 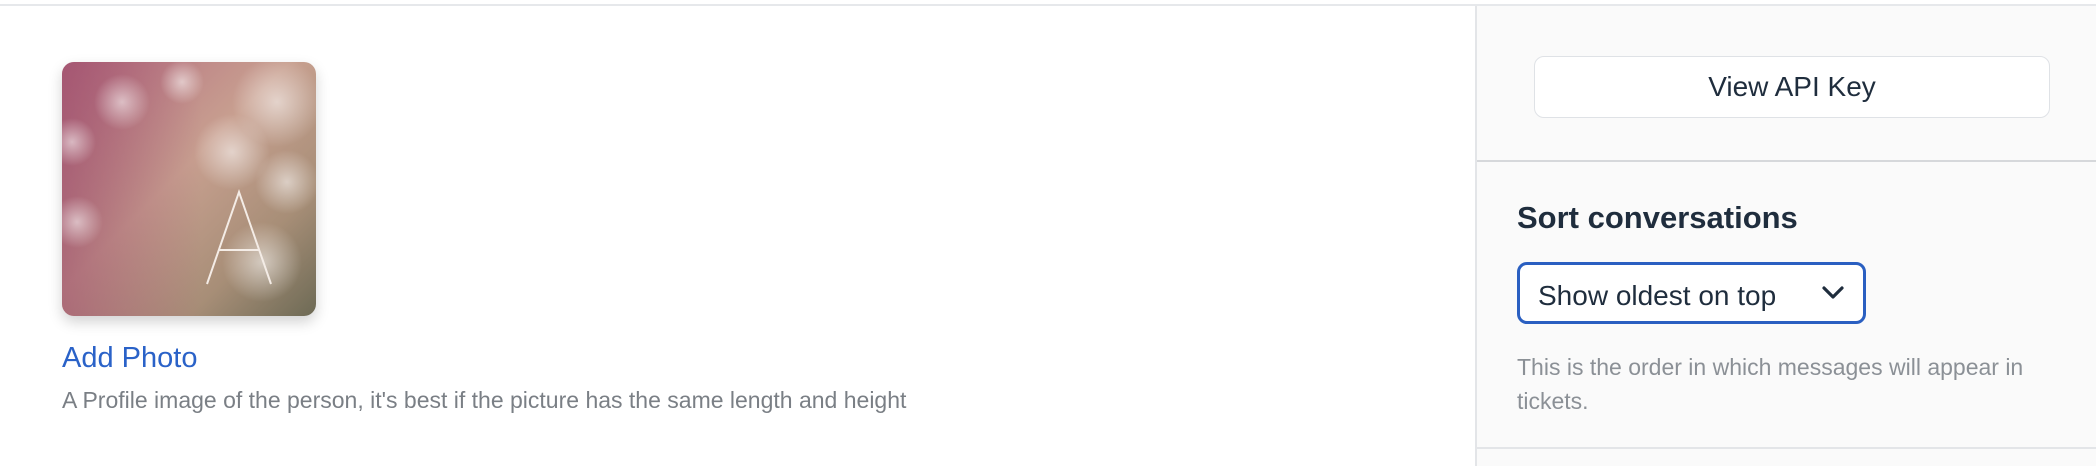 I want to click on sort-order-select: Show oldest on top, so click(x=1691, y=293).